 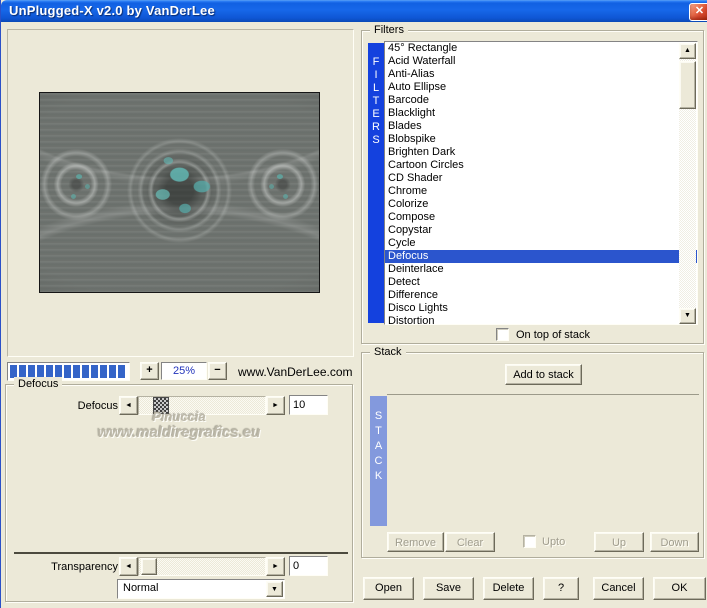 What do you see at coordinates (698, 12) in the screenshot?
I see `close-button: ✕` at bounding box center [698, 12].